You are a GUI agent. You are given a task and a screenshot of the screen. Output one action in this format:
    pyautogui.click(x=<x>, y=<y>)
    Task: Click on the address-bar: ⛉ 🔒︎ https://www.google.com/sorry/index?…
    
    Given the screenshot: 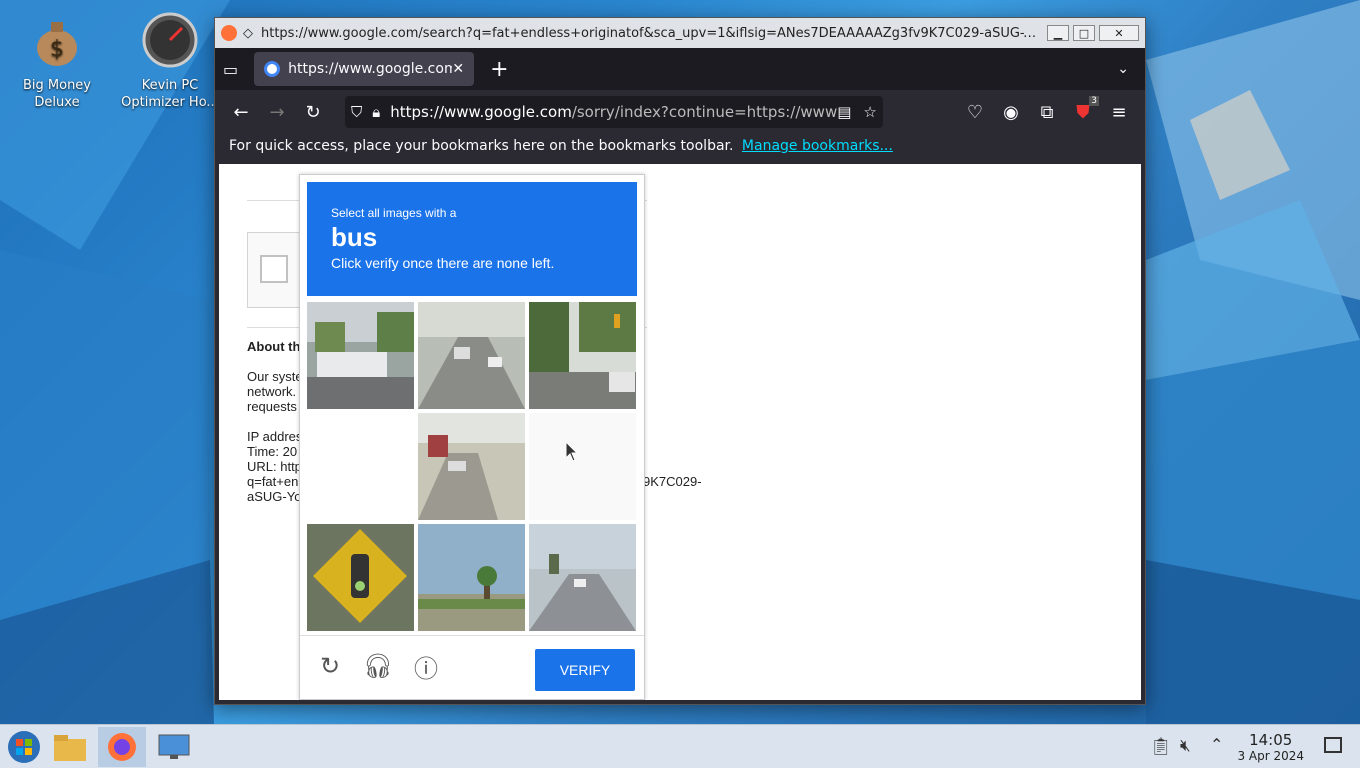 What is the action you would take?
    pyautogui.click(x=614, y=112)
    